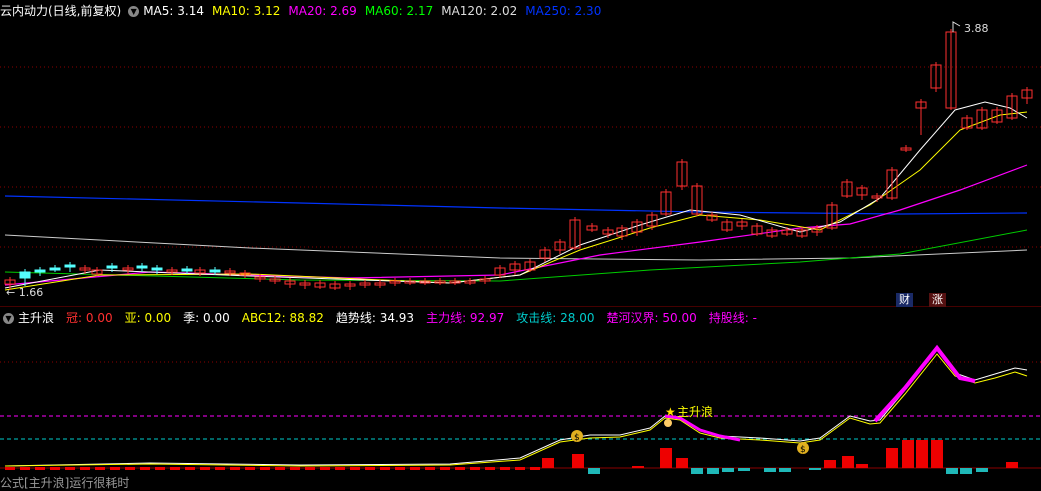 This screenshot has height=491, width=1041. What do you see at coordinates (904, 300) in the screenshot?
I see `badge-cai: 财` at bounding box center [904, 300].